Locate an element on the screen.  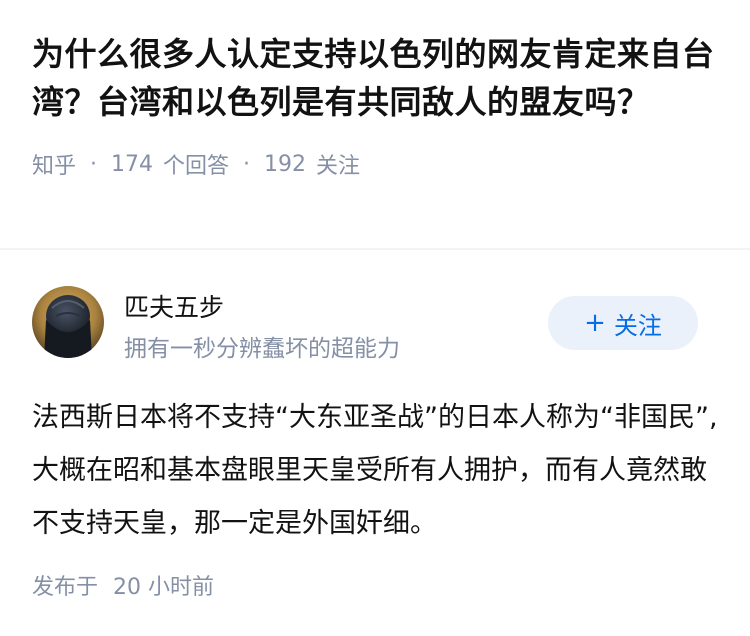
answer-author: 匹夫五步 拥有一秒分辨蠢坏的超能力 + 关注 is located at coordinates (375, 324).